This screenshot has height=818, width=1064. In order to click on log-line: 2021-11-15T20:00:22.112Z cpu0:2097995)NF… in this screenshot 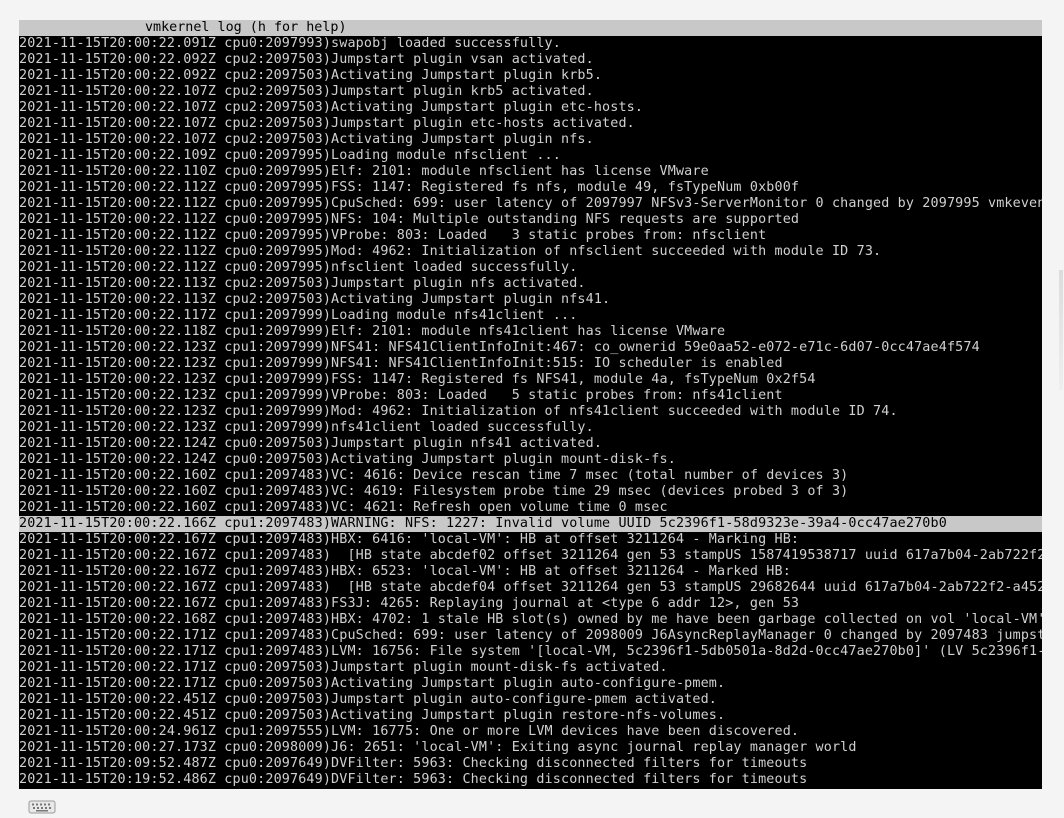, I will do `click(530, 220)`.